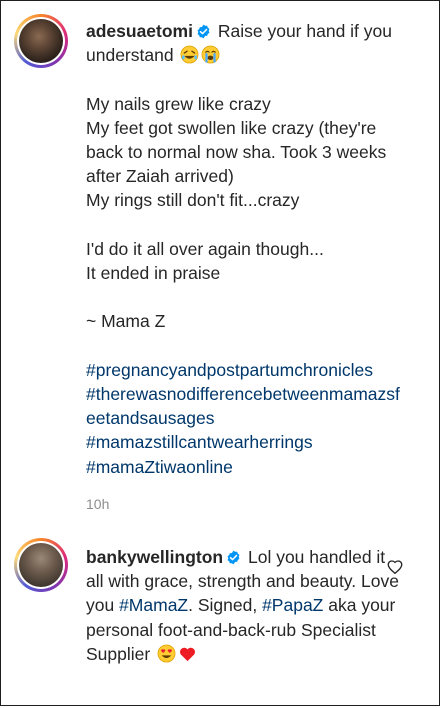 This screenshot has width=442, height=708. Describe the element at coordinates (292, 605) in the screenshot. I see `hashtag-link: #PapaZ` at that location.